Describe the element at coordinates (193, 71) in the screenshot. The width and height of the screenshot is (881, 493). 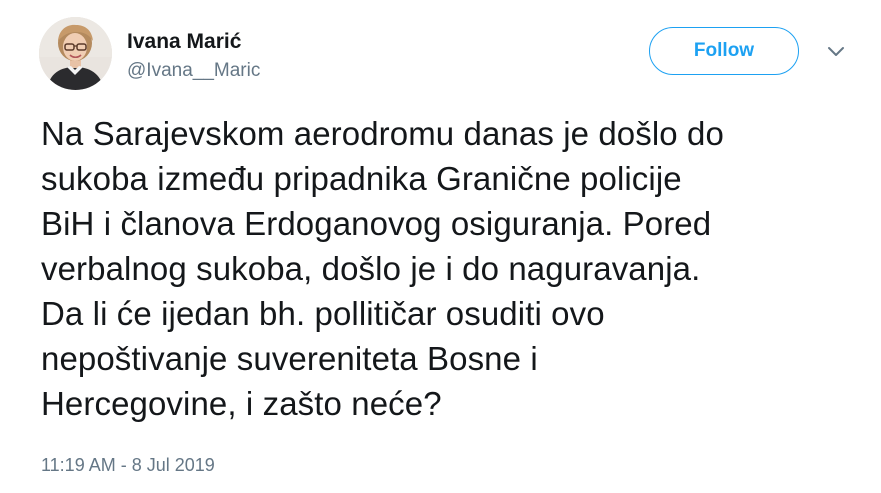
I see `user-handle: @Ivana__Maric` at that location.